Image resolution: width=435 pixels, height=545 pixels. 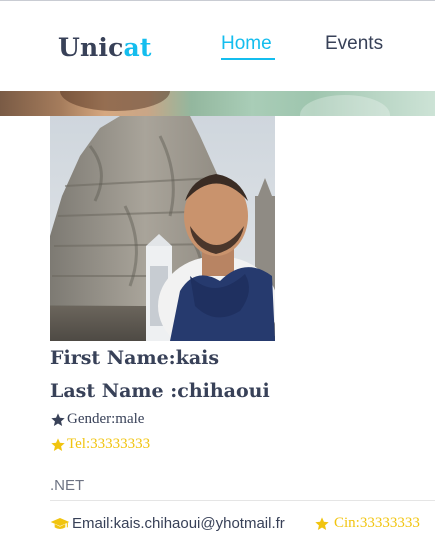 What do you see at coordinates (137, 47) in the screenshot?
I see `logo-accent-text: at` at bounding box center [137, 47].